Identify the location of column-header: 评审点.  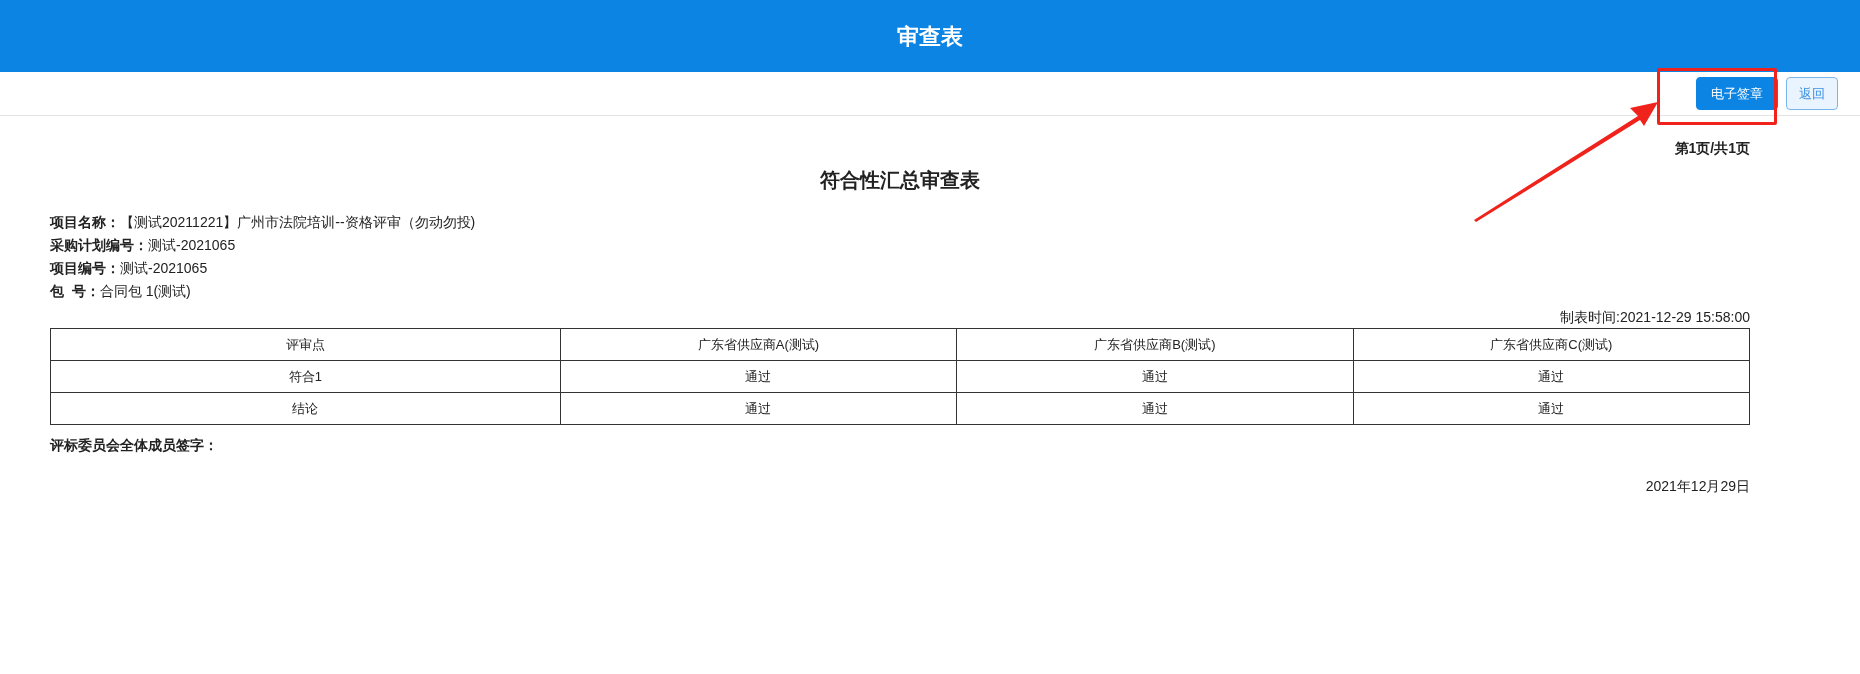
(305, 344).